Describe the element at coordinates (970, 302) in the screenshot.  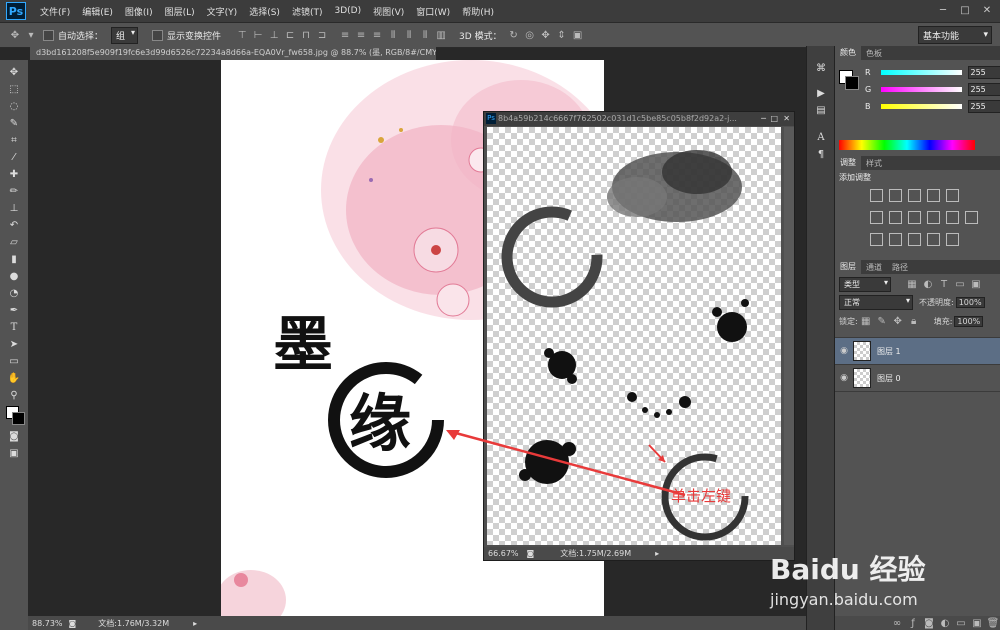
I see `opacity-value: 100%` at that location.